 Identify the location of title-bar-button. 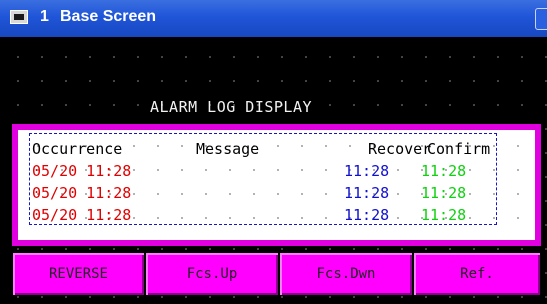
(541, 19).